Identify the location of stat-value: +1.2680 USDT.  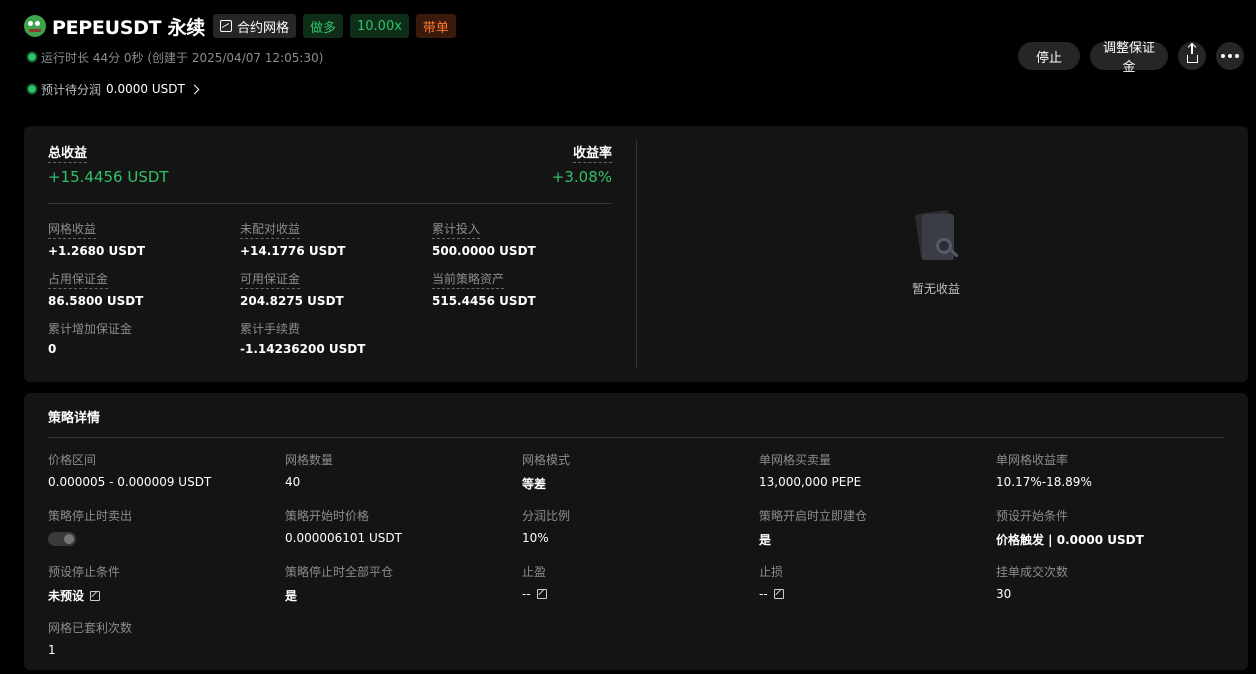
(97, 251).